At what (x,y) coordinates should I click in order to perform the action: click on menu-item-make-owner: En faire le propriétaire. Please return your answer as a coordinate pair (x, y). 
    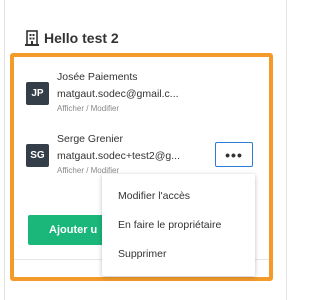
    Looking at the image, I should click on (178, 225).